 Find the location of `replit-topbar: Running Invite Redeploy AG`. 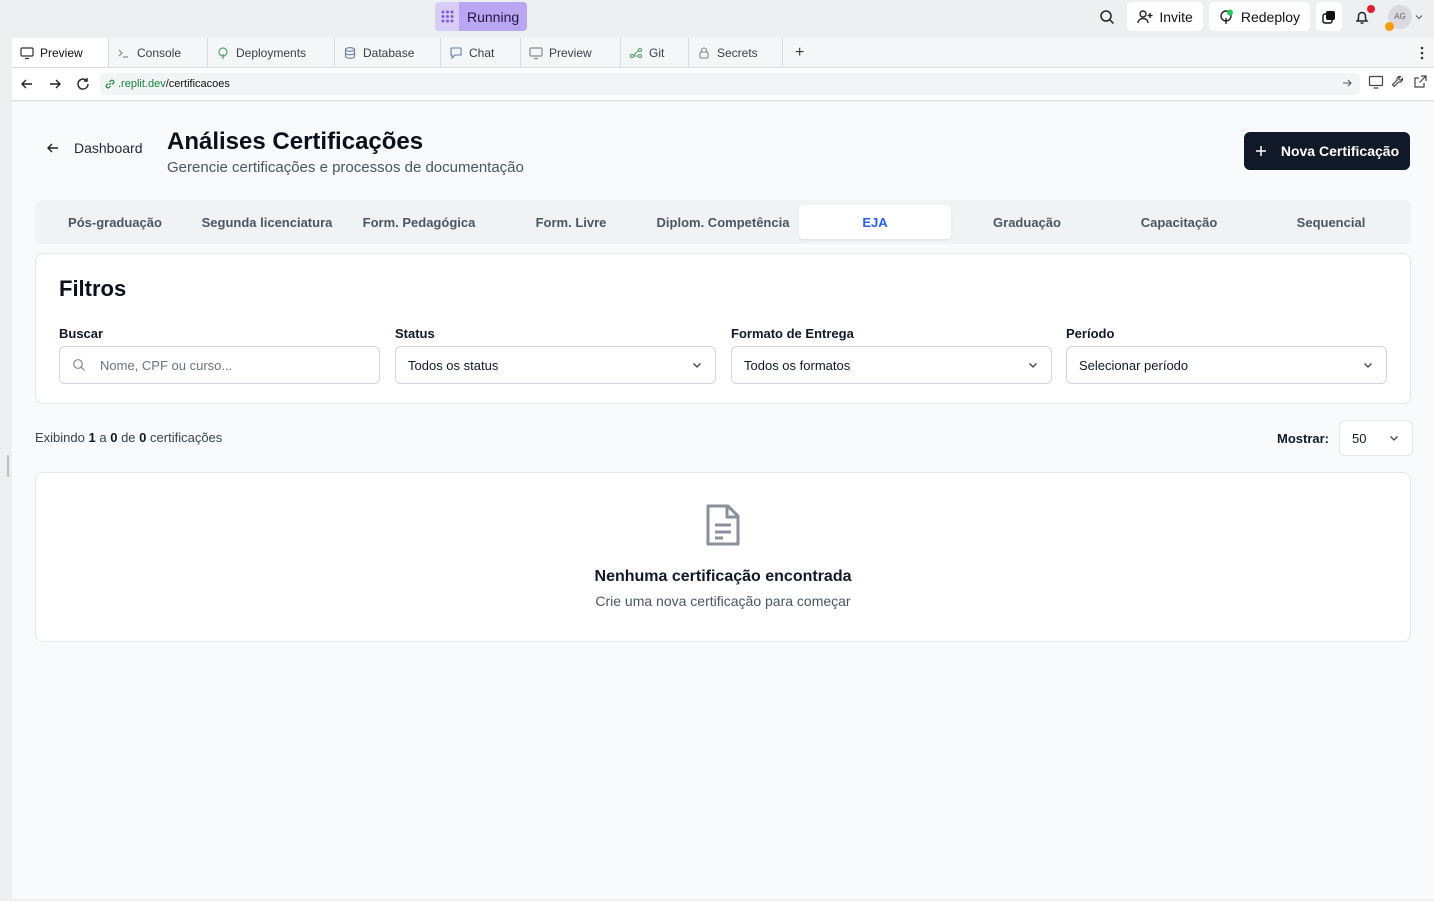

replit-topbar: Running Invite Redeploy AG is located at coordinates (717, 19).